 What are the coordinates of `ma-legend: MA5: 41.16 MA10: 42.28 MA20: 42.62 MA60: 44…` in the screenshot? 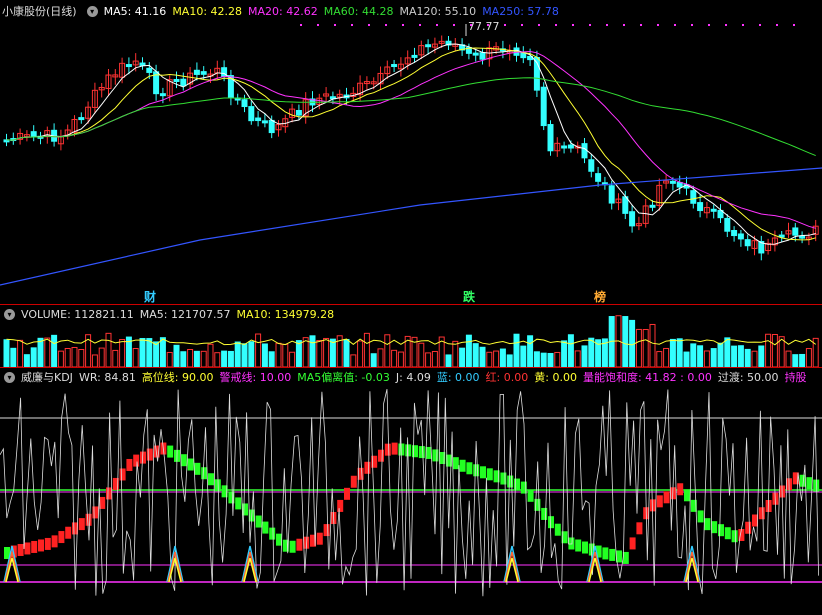 It's located at (334, 11).